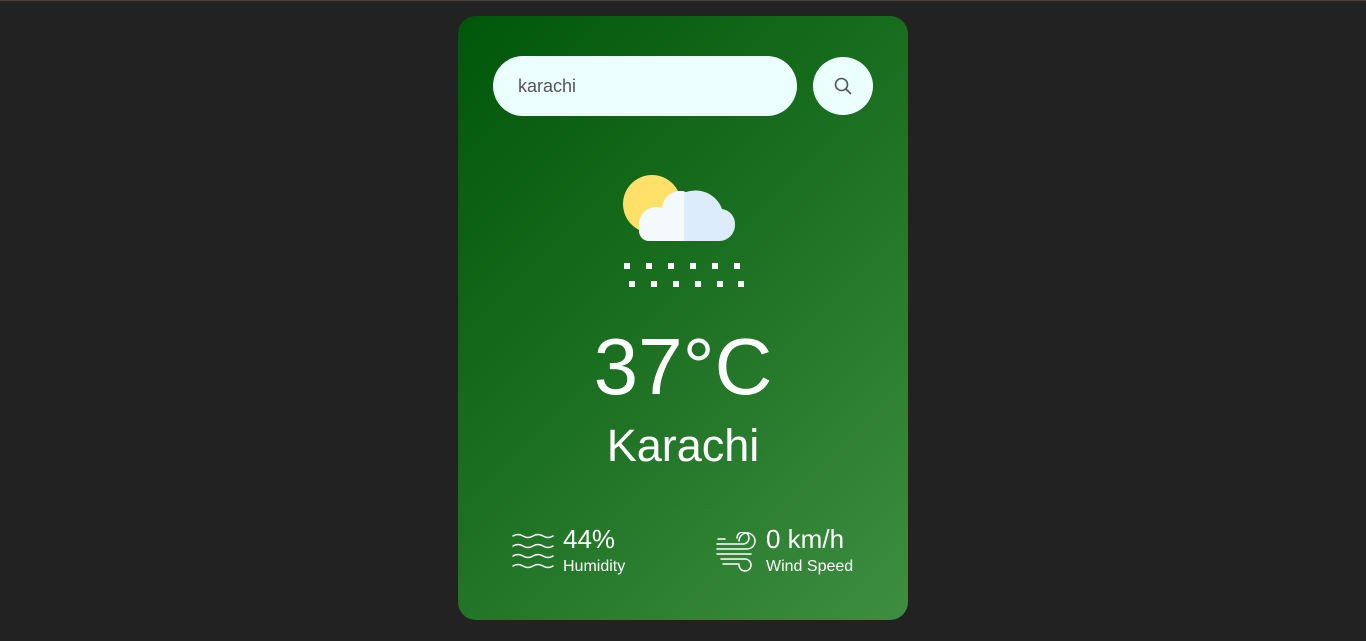 The width and height of the screenshot is (1366, 641). I want to click on humidity-detail: 44% Humidity, so click(568, 551).